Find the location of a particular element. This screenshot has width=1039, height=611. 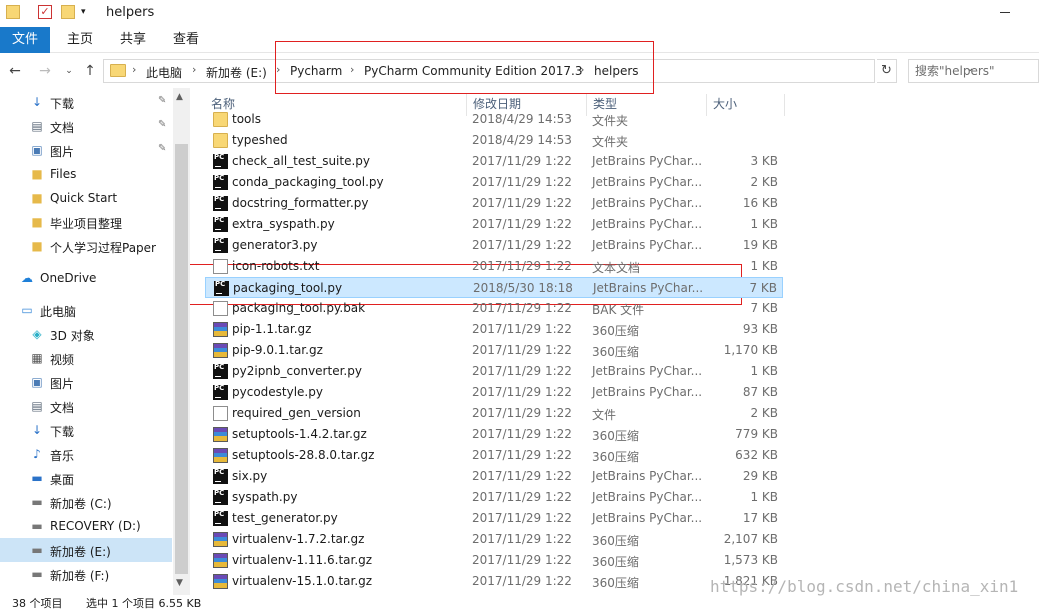

sidebar-item: ▦ 视频 is located at coordinates (86, 358).